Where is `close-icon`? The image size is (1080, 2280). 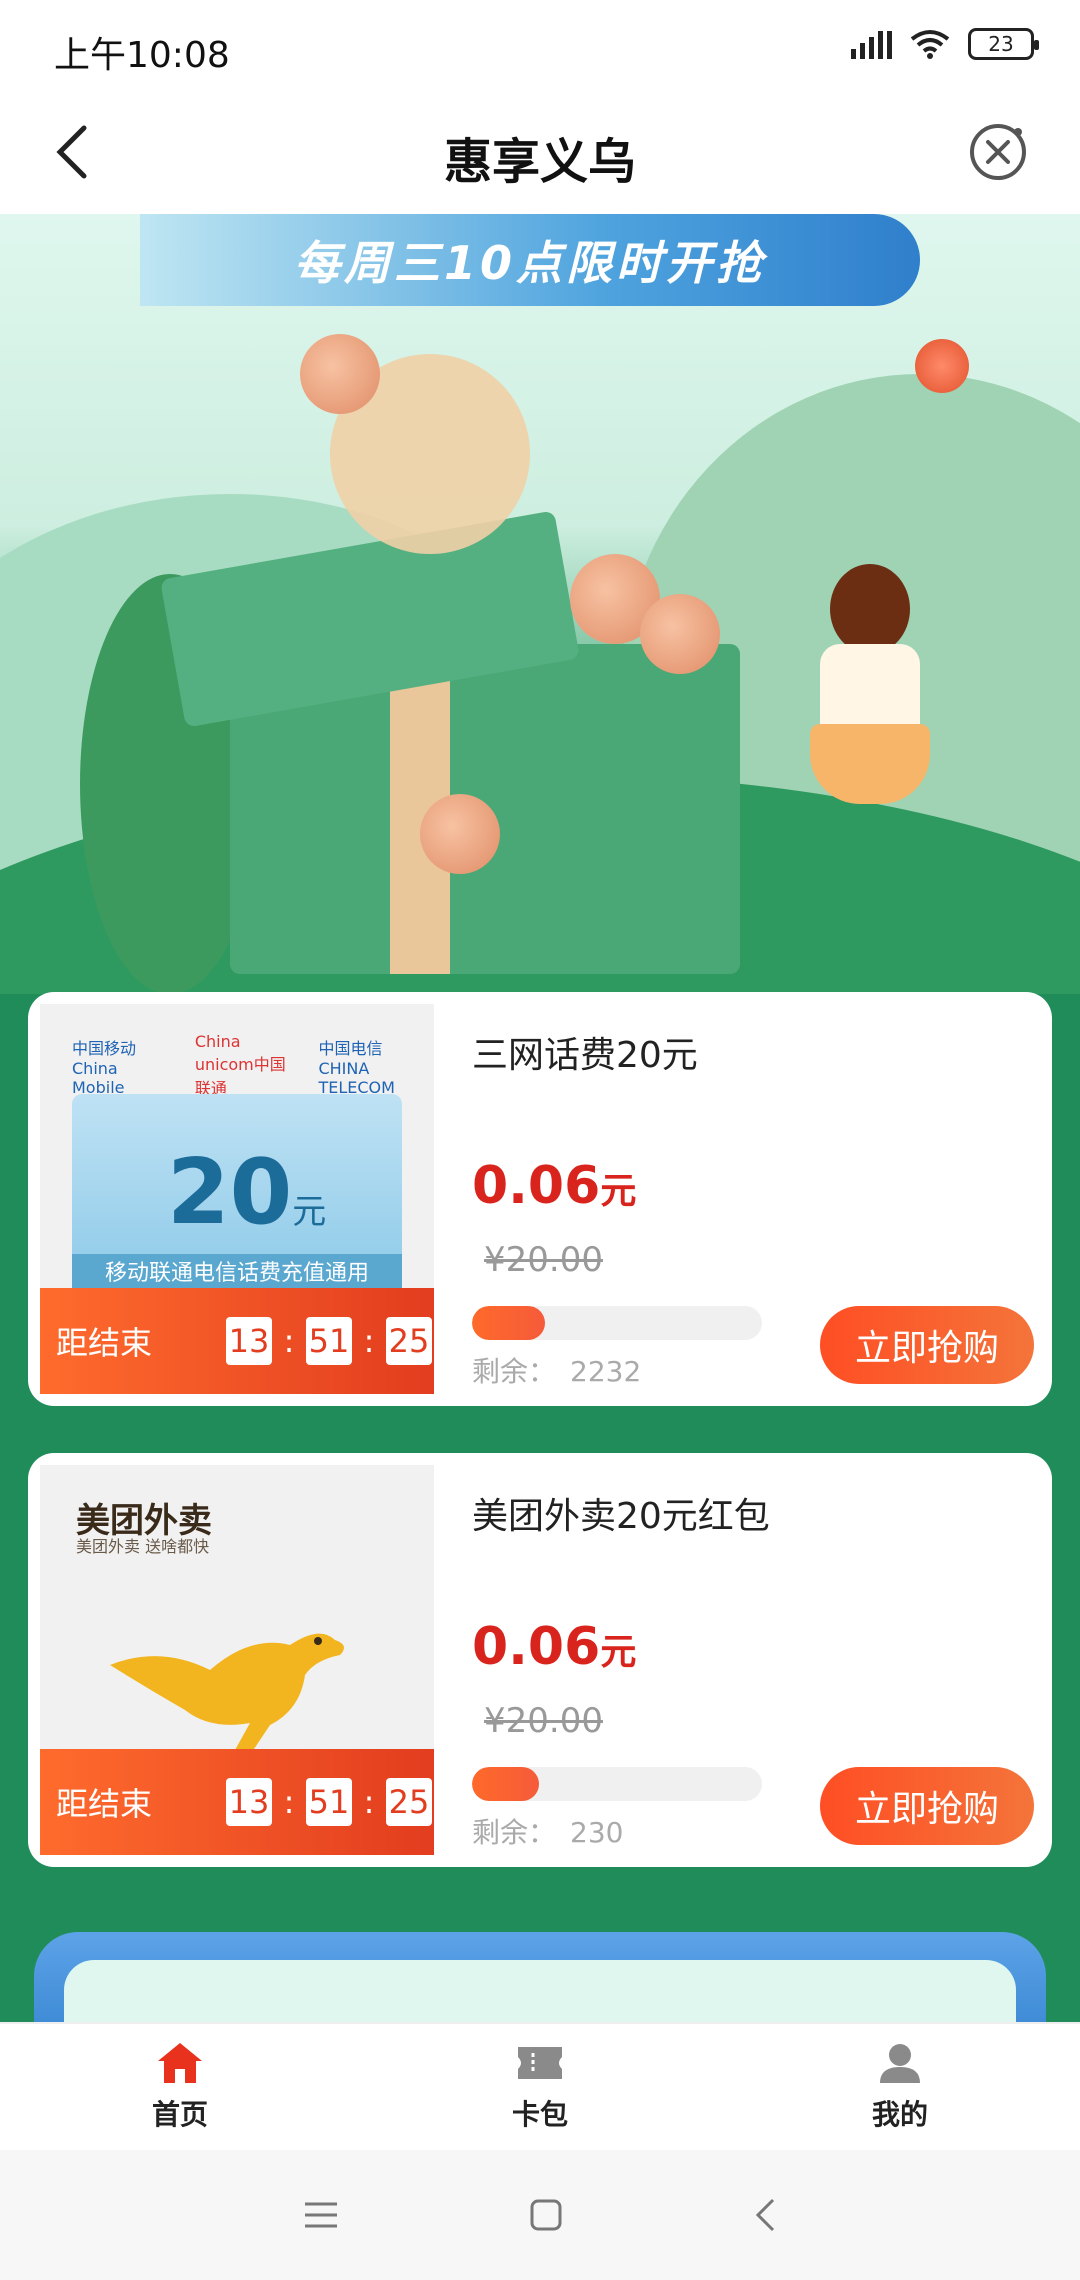
close-icon is located at coordinates (998, 152).